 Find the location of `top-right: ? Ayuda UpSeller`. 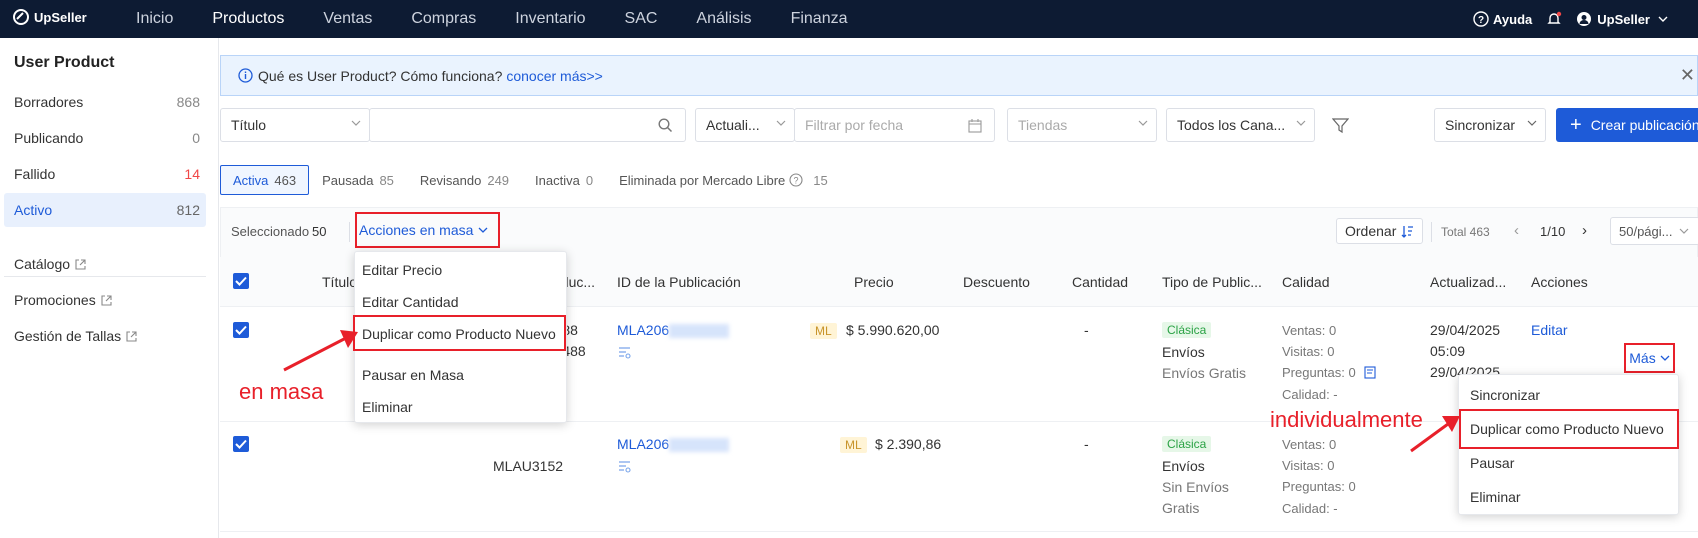

top-right: ? Ayuda UpSeller is located at coordinates (1563, 19).